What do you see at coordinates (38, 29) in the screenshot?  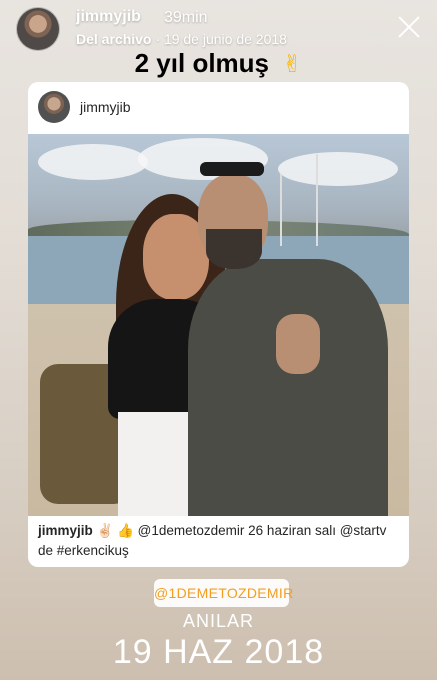 I see `profile-avatar` at bounding box center [38, 29].